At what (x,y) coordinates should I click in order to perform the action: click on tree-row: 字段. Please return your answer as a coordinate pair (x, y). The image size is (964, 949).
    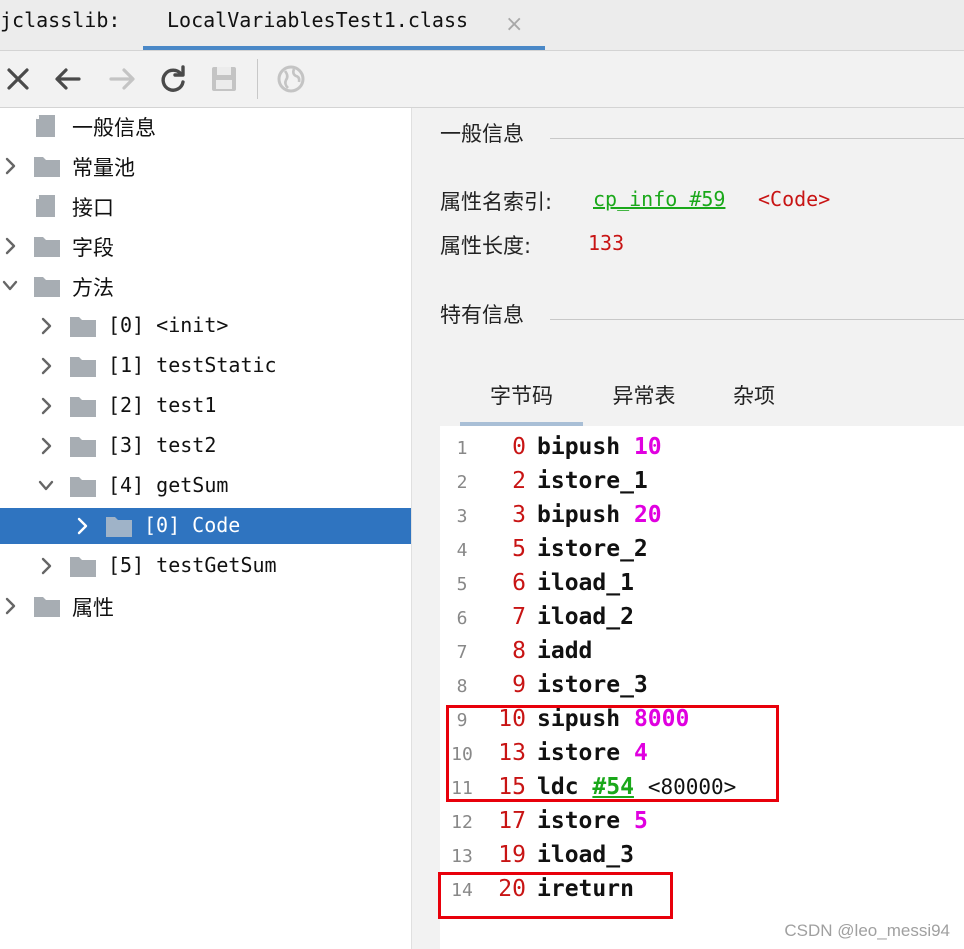
    Looking at the image, I should click on (205, 246).